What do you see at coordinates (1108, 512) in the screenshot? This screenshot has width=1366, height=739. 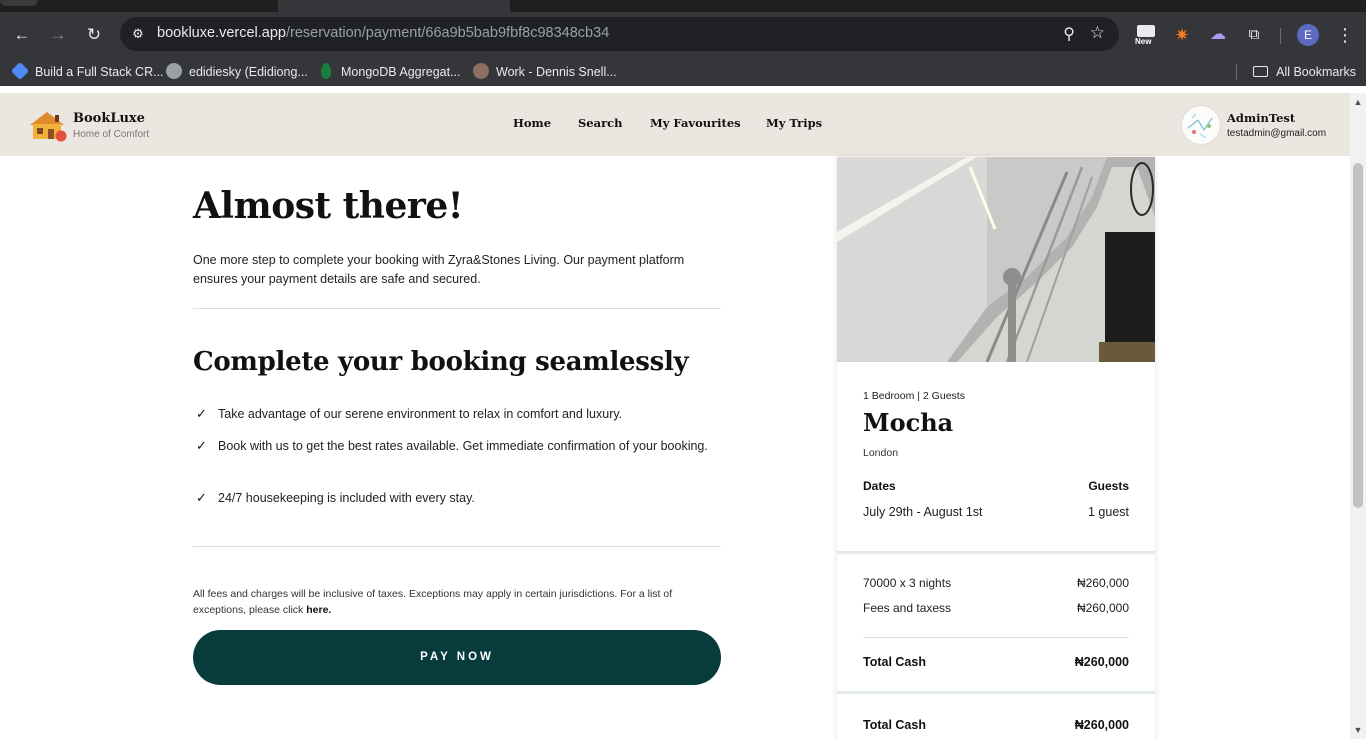 I see `guests-value: 1 guest` at bounding box center [1108, 512].